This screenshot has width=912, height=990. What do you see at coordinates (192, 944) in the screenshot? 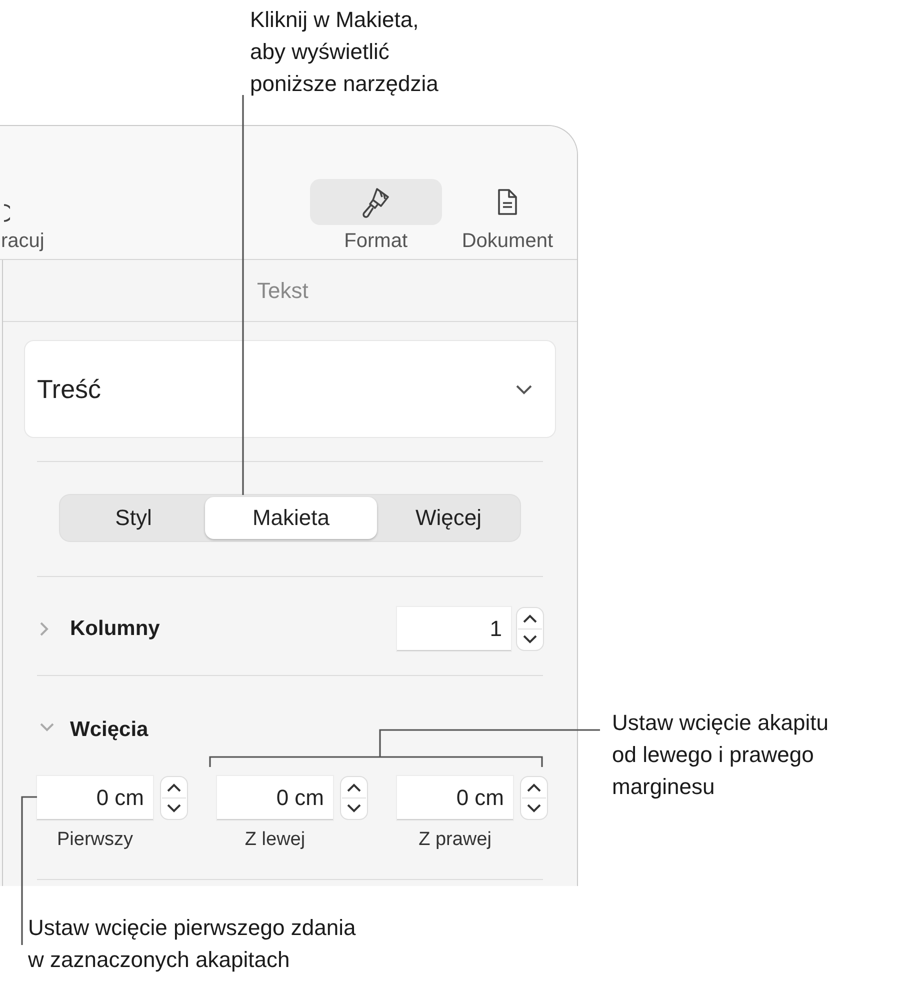
I see `callout-text: Ustaw wcięcie pierwszego zdania w zaznaczonych akapitach` at bounding box center [192, 944].